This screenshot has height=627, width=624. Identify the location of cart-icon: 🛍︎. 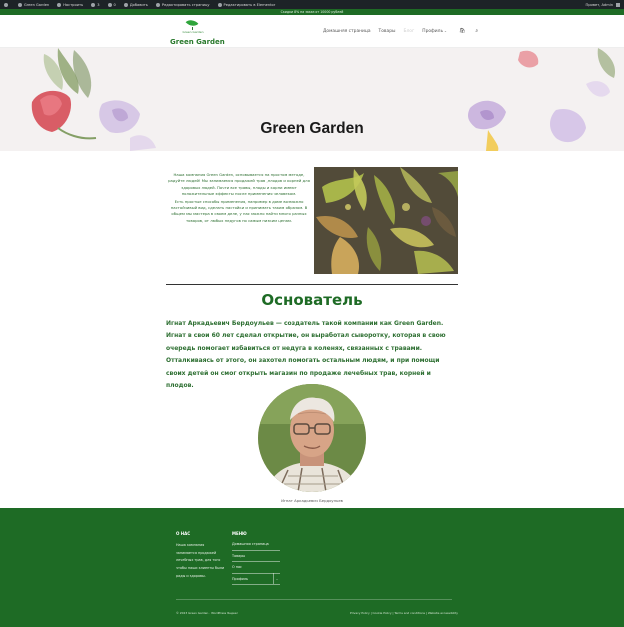
(462, 31).